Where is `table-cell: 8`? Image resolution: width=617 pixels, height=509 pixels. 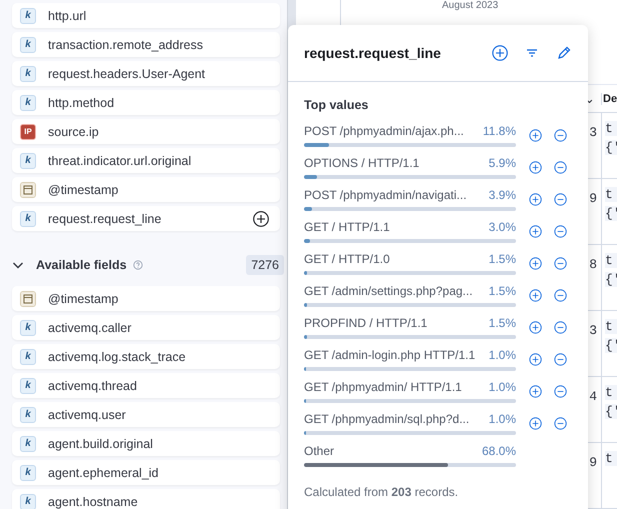 table-cell: 8 is located at coordinates (593, 264).